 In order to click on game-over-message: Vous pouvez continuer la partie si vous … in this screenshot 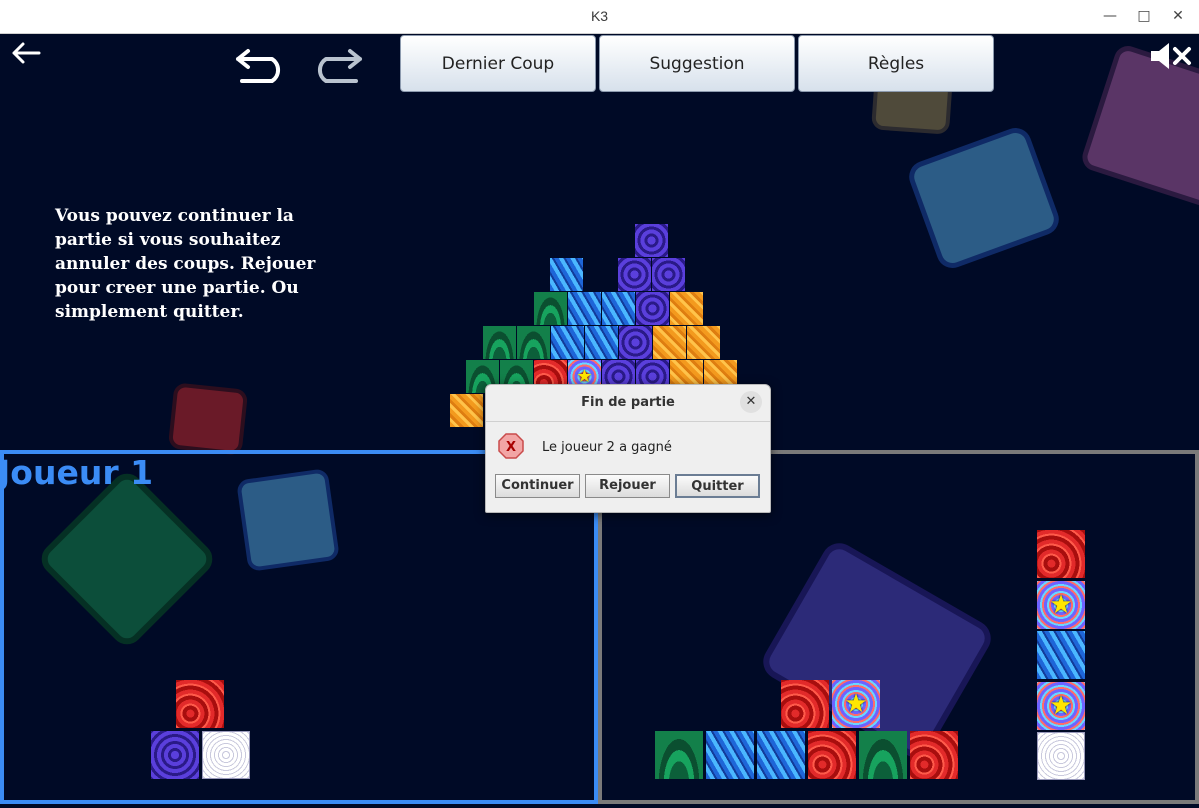, I will do `click(185, 264)`.